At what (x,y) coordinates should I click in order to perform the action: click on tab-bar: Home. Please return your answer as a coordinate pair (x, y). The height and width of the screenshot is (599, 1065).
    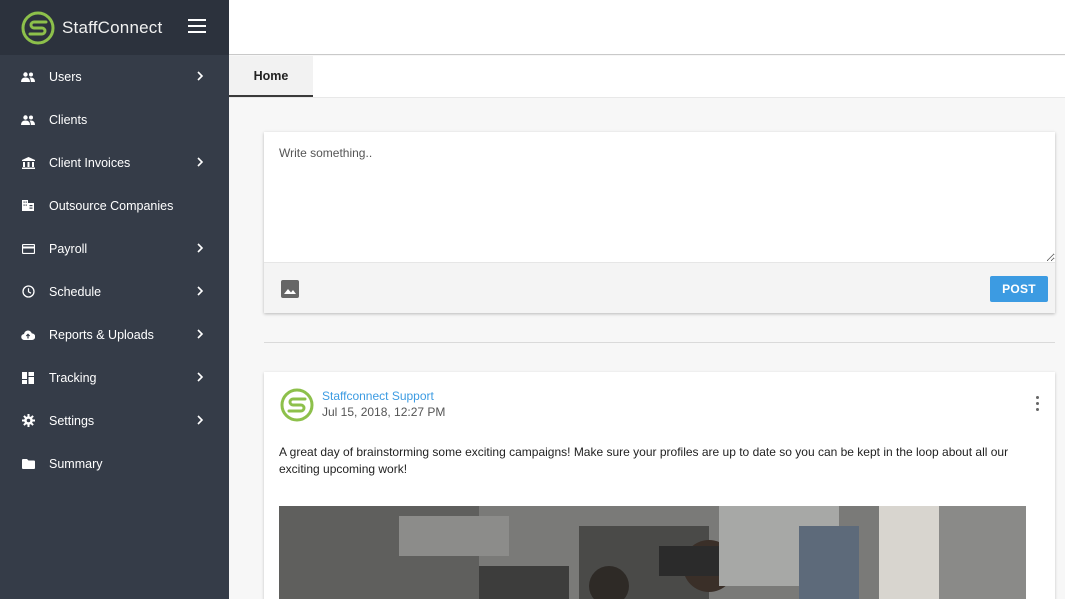
    Looking at the image, I should click on (647, 77).